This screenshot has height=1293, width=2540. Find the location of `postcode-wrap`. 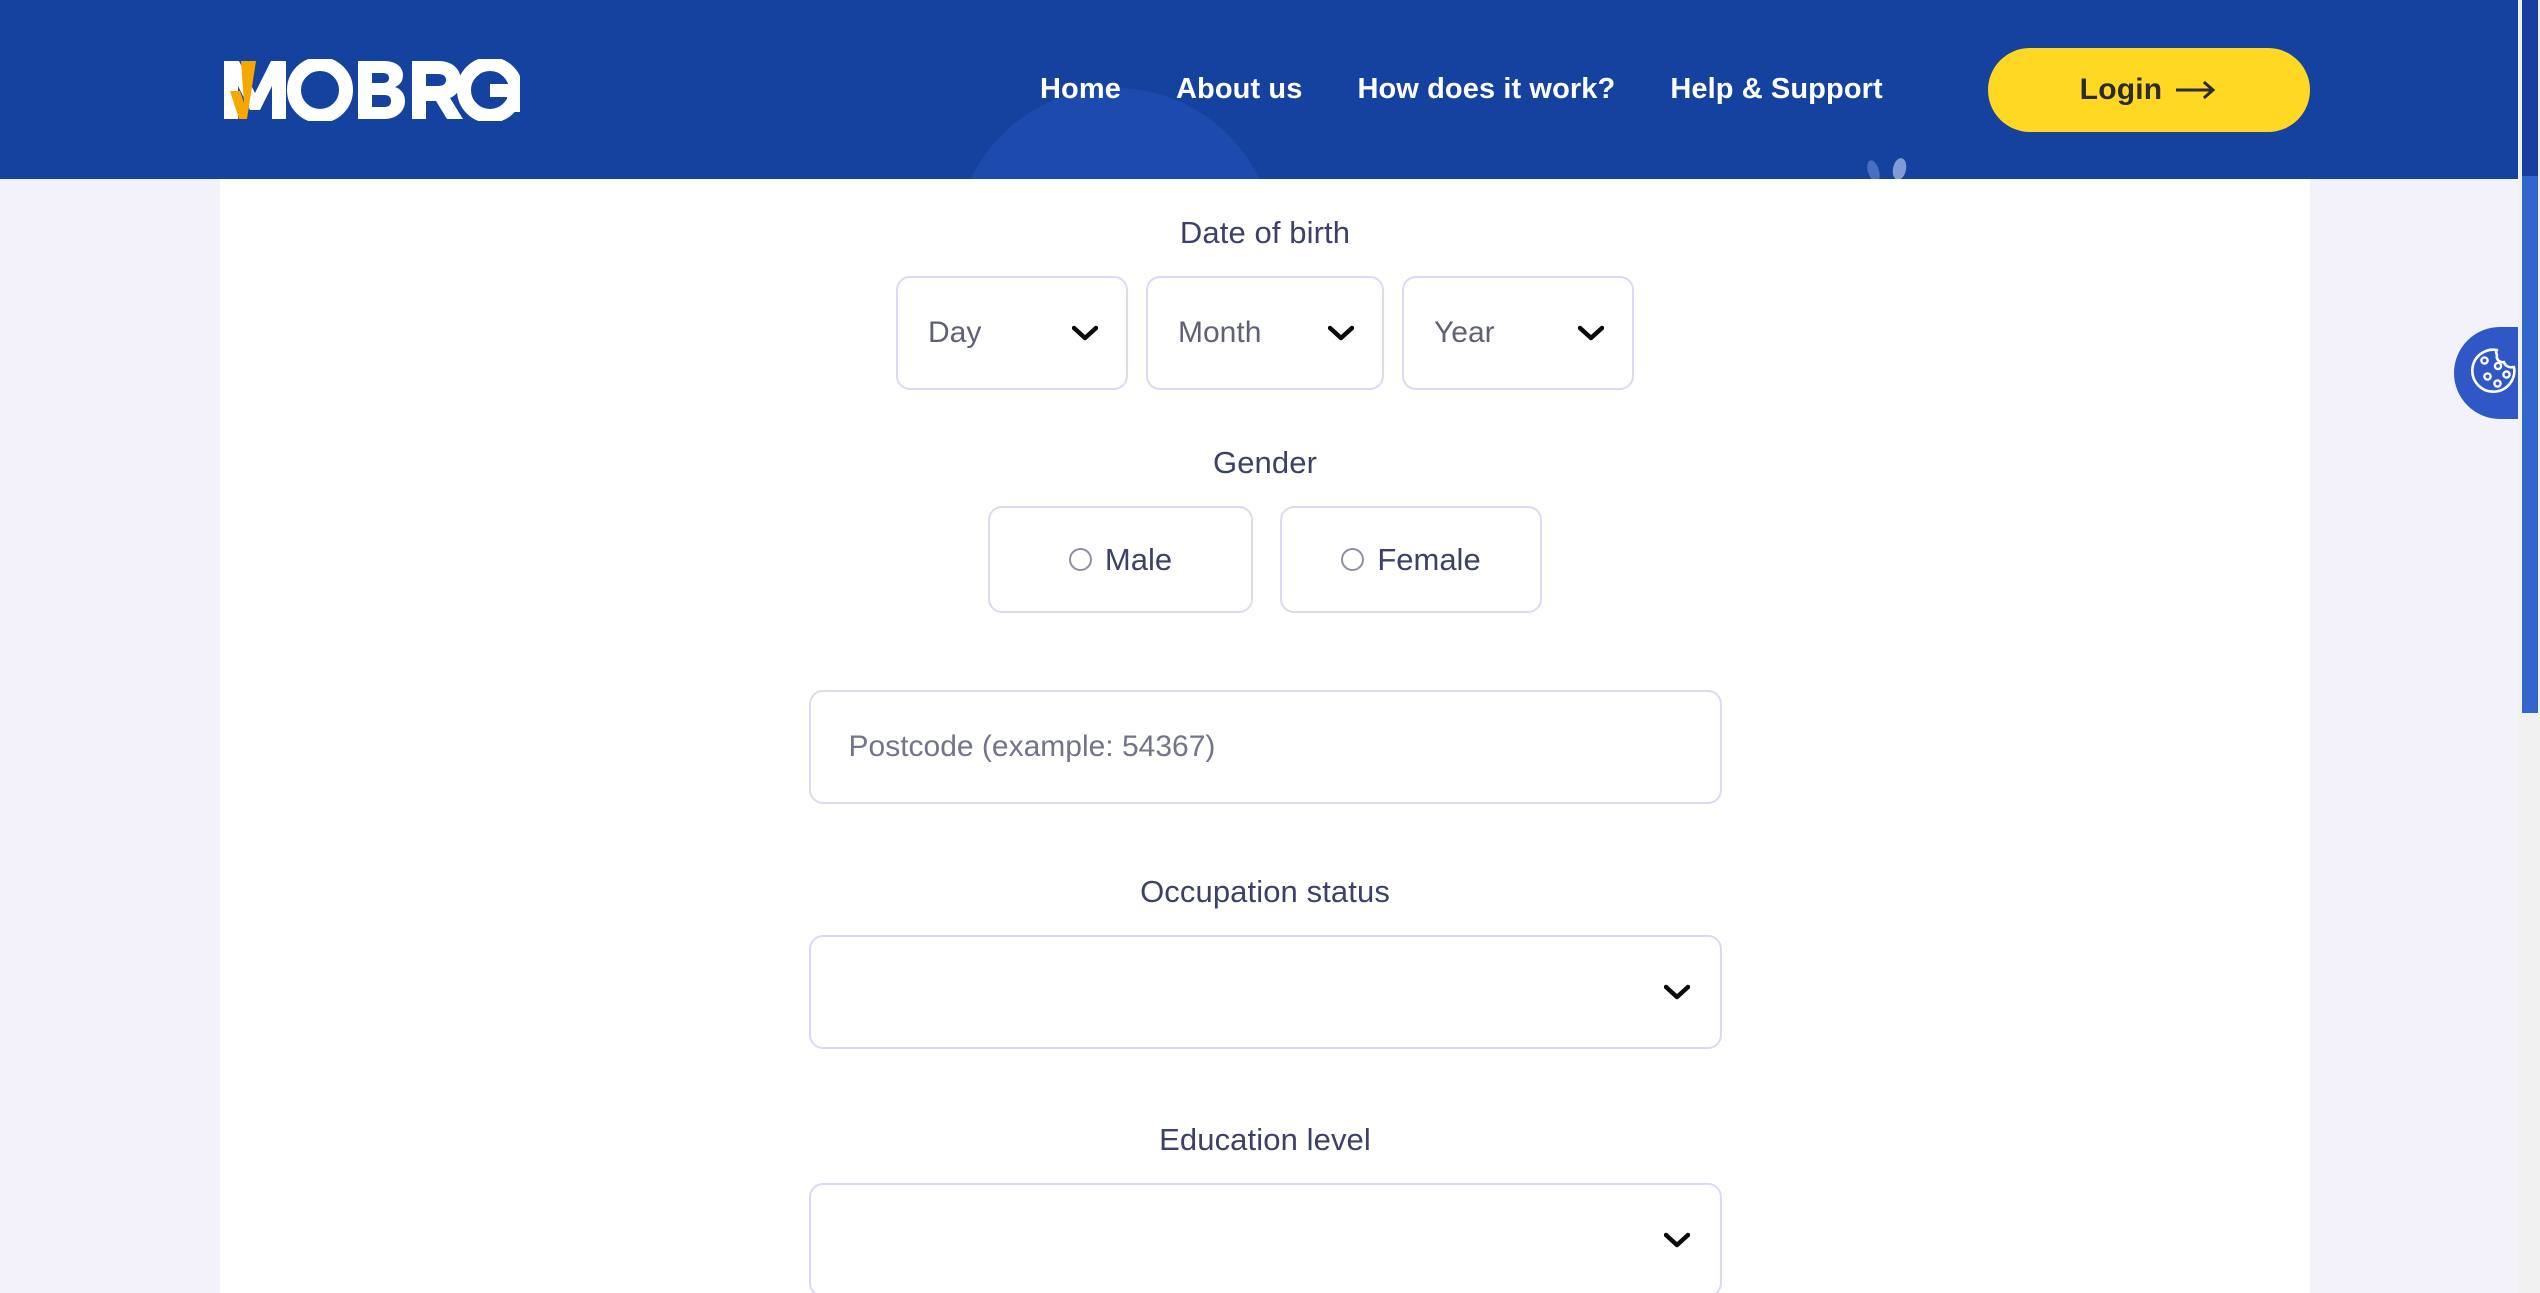

postcode-wrap is located at coordinates (1265, 747).